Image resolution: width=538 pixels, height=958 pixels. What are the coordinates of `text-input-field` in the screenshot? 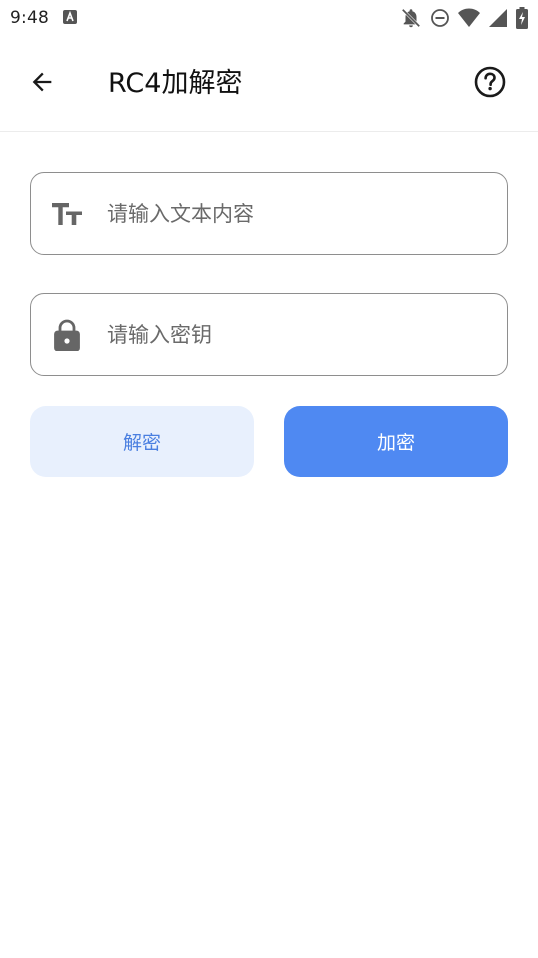 It's located at (269, 213).